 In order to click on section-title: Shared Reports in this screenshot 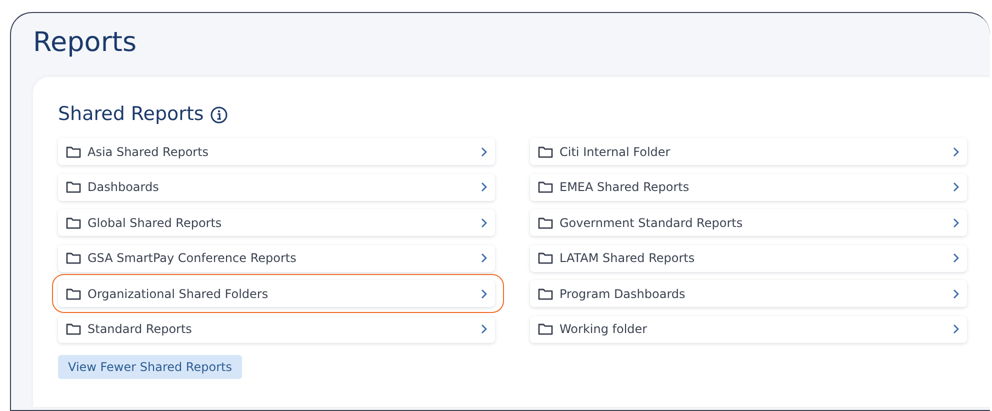, I will do `click(131, 114)`.